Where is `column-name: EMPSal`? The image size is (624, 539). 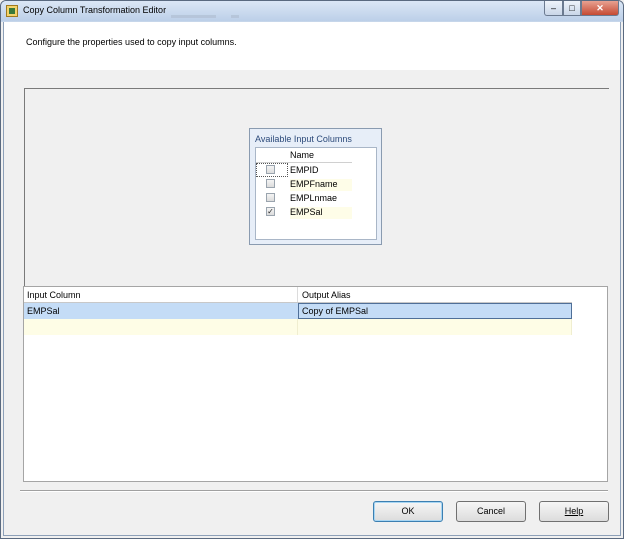
column-name: EMPSal is located at coordinates (321, 213).